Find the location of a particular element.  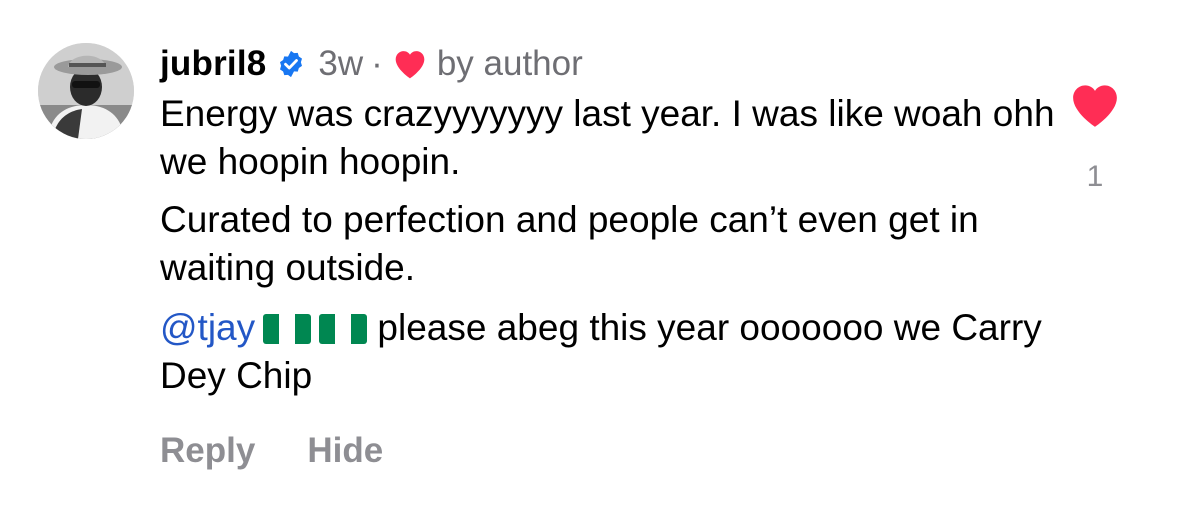

like-count: 1 is located at coordinates (1095, 177).